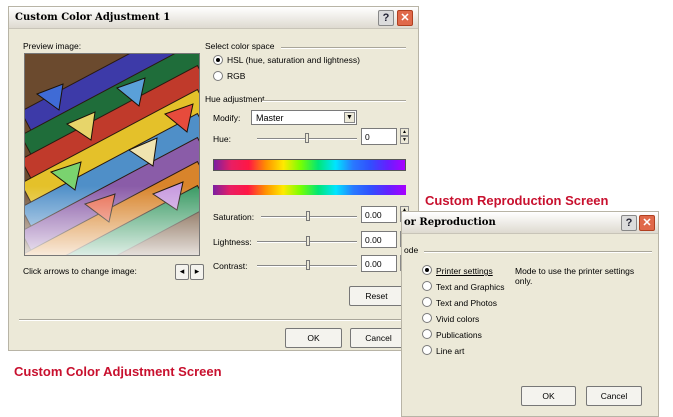 The image size is (673, 417). I want to click on mode-radio-publications, so click(427, 334).